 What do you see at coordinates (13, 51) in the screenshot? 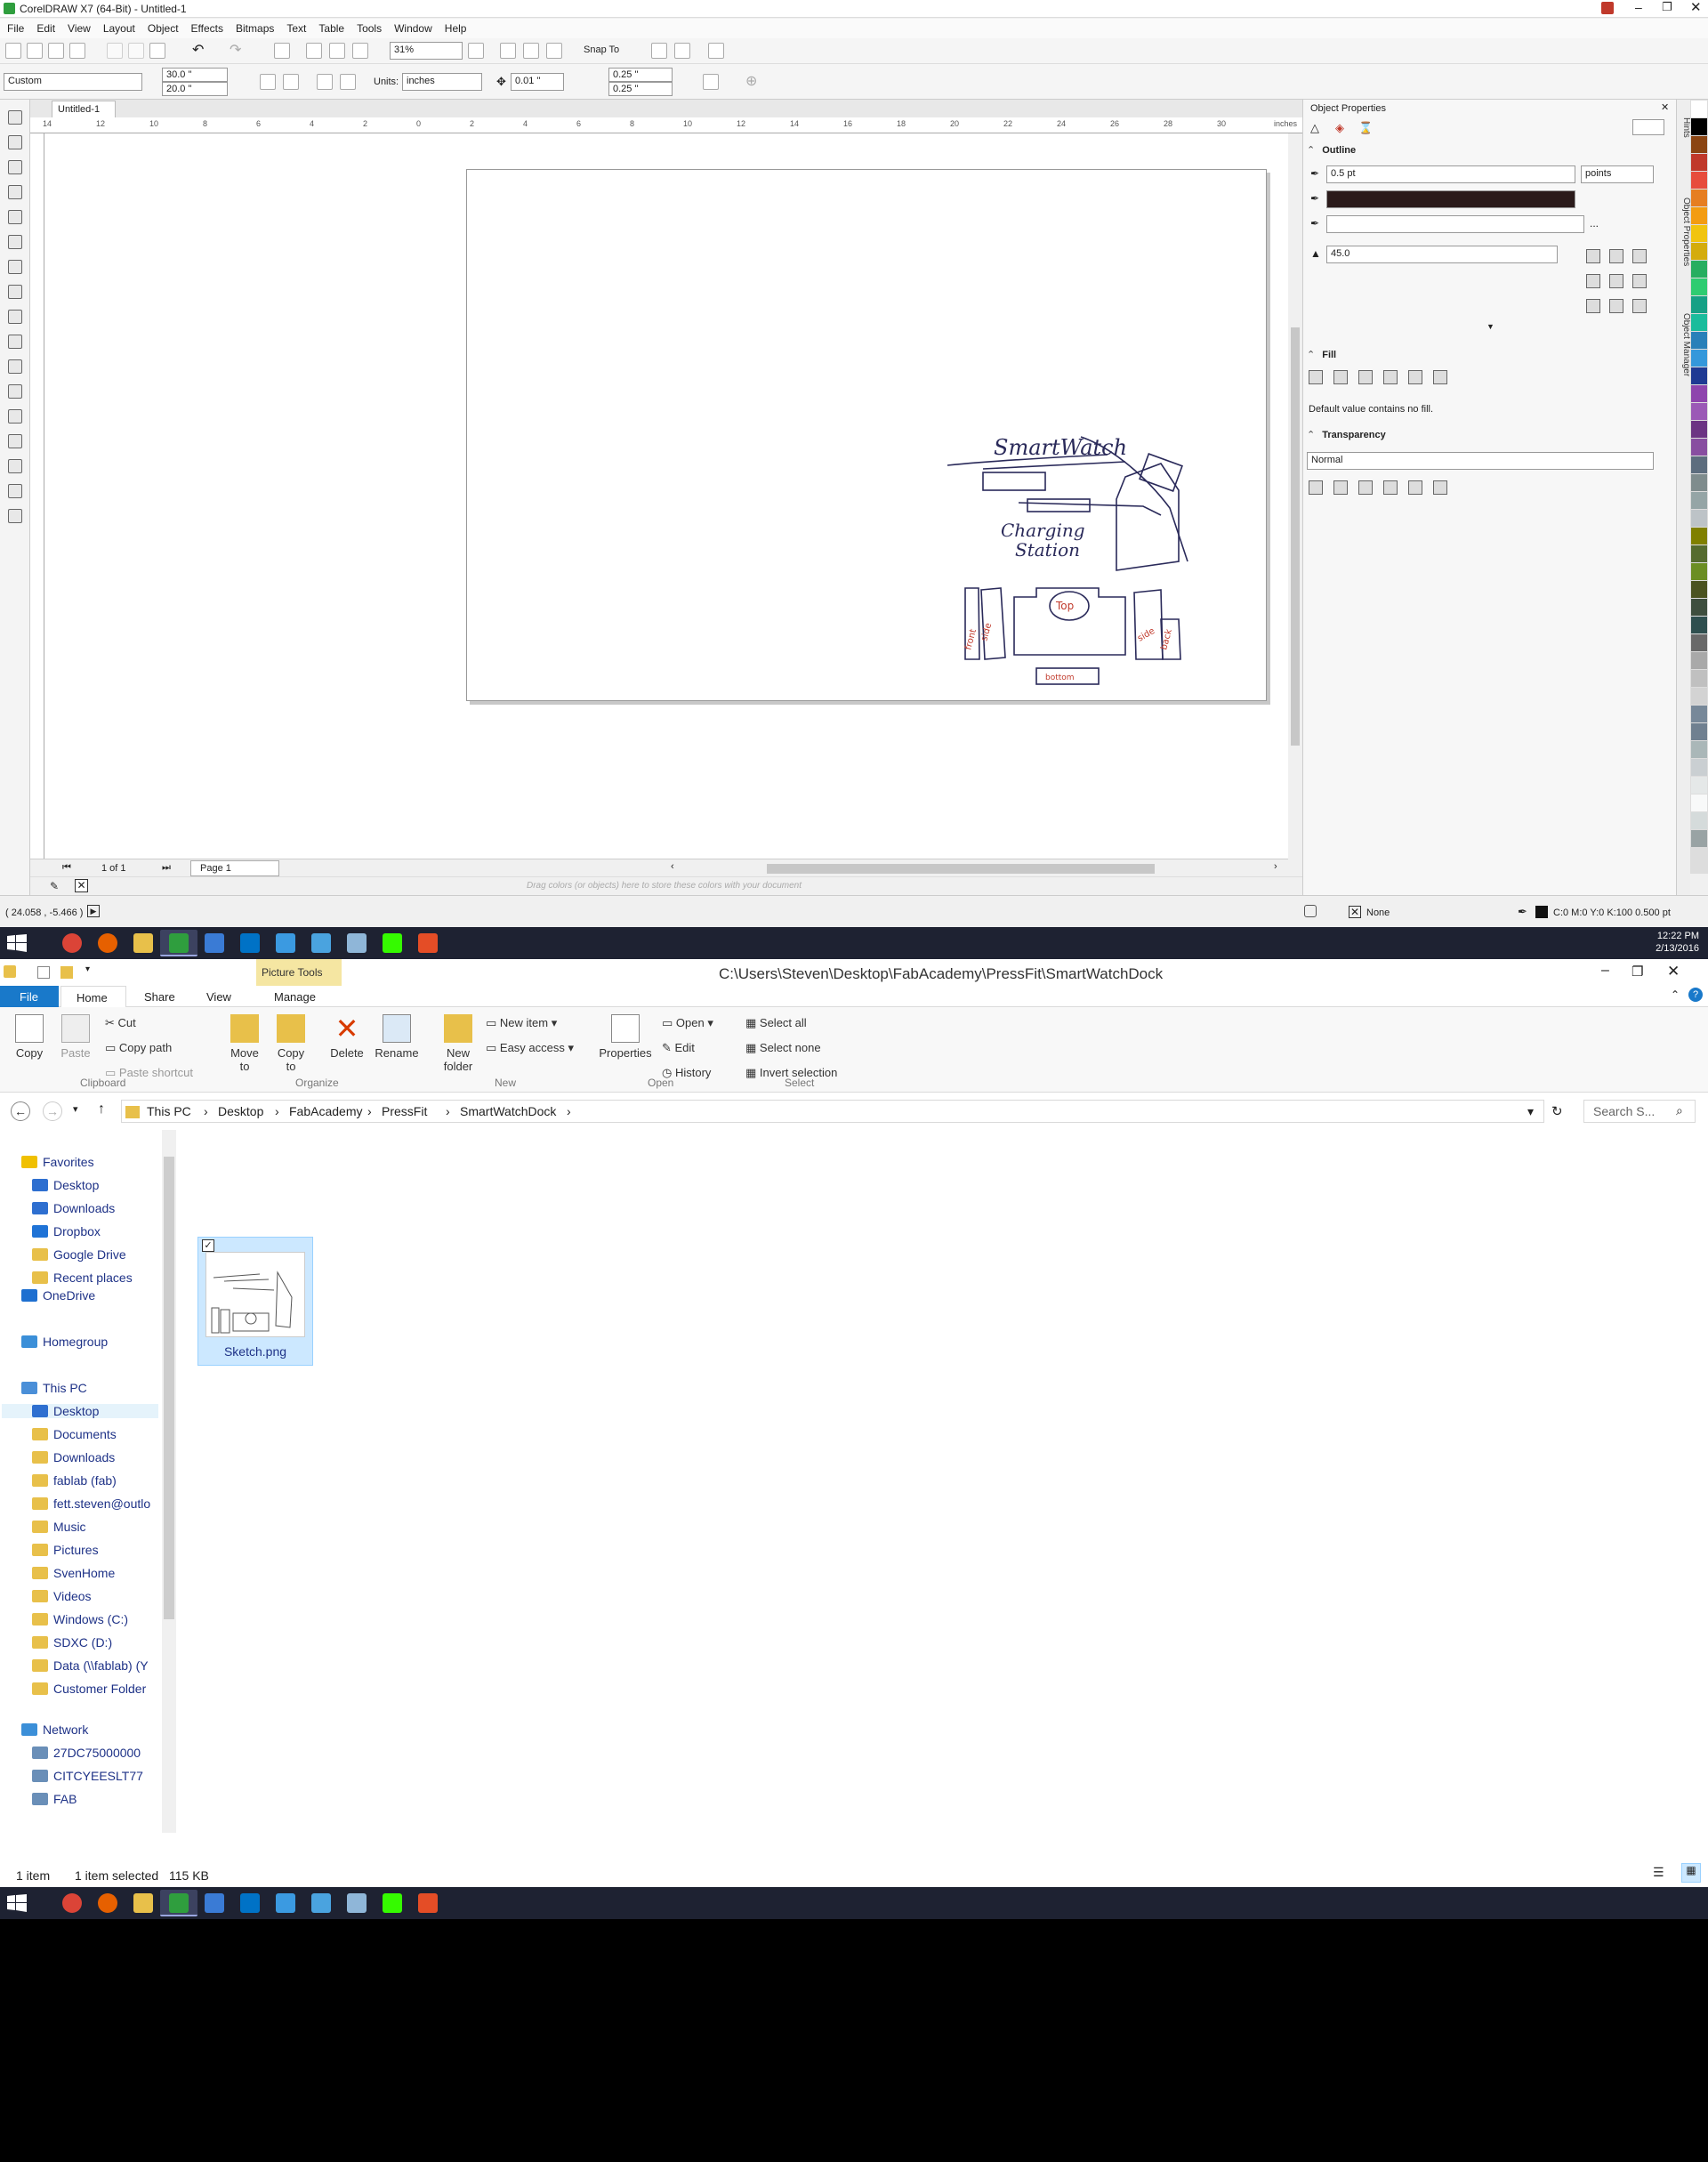
I see `new-doc-icon` at bounding box center [13, 51].